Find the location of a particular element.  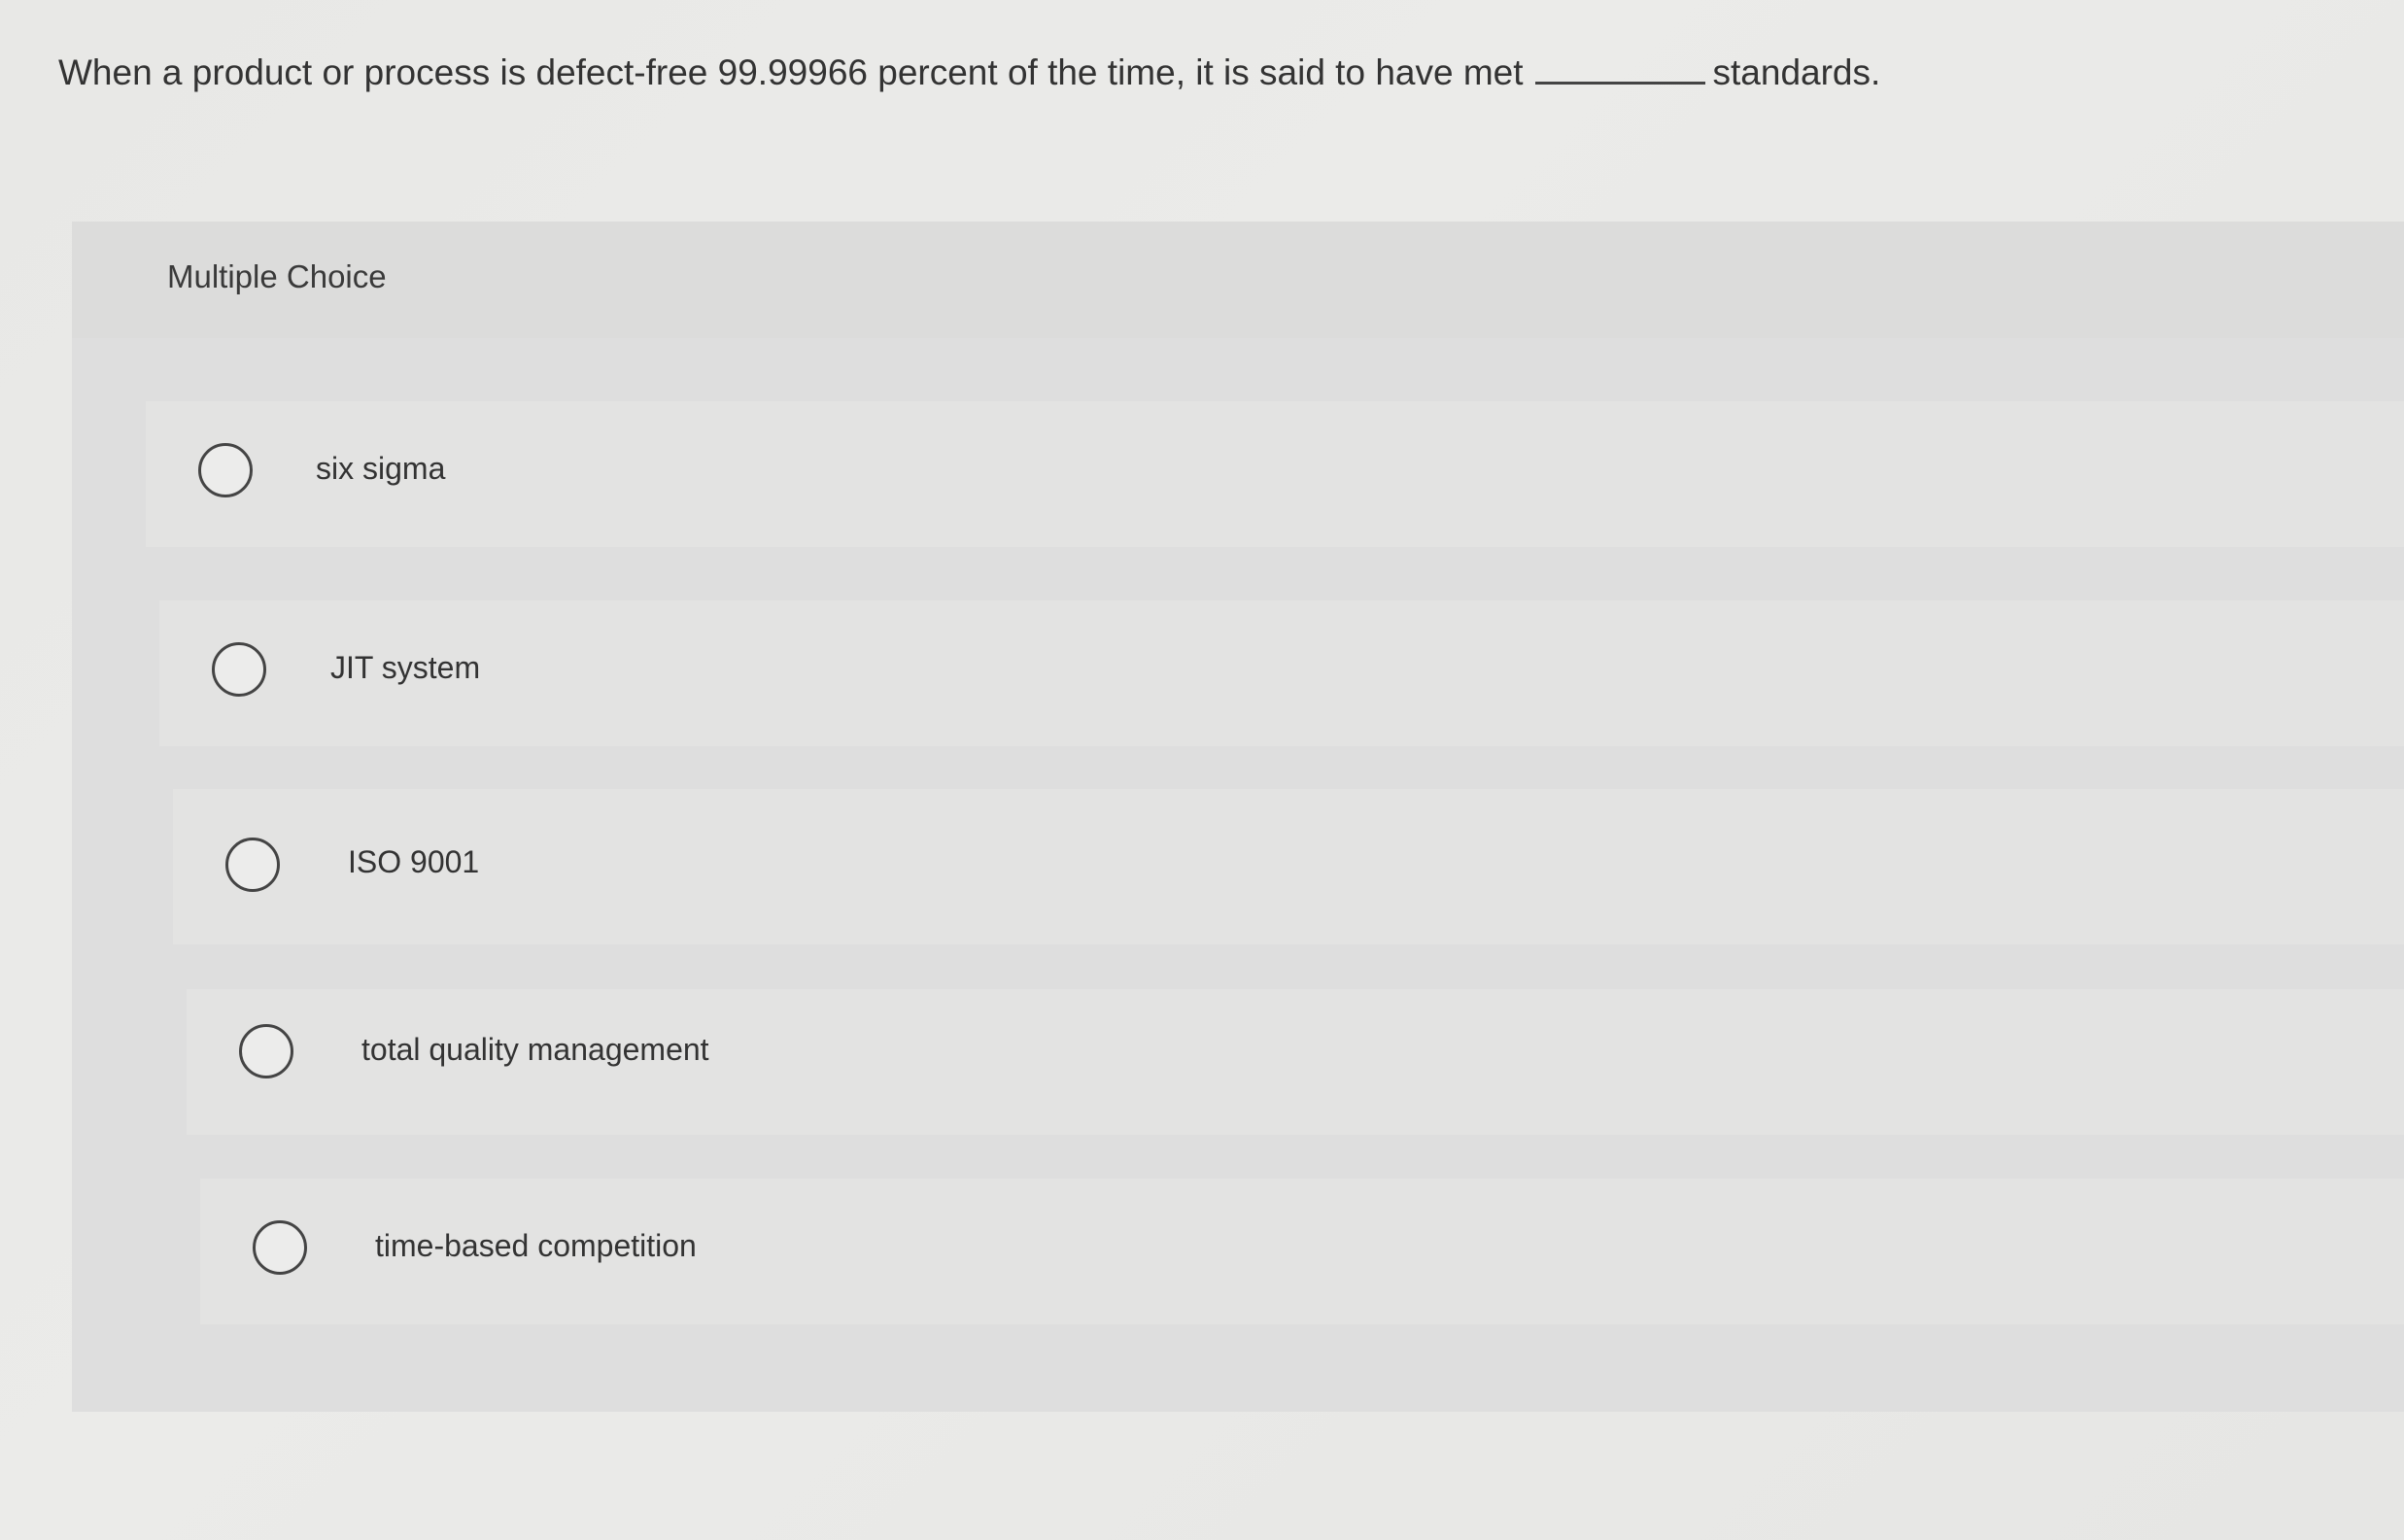

option-six-sigma: six sigma is located at coordinates (1275, 474).